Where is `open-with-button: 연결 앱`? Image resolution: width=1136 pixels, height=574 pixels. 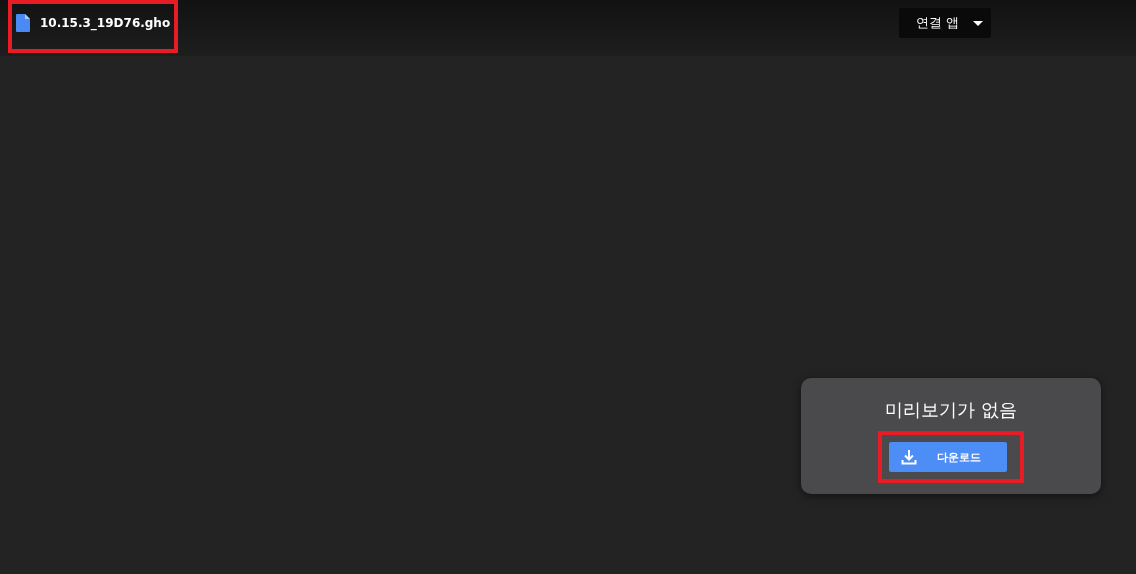
open-with-button: 연결 앱 is located at coordinates (945, 23).